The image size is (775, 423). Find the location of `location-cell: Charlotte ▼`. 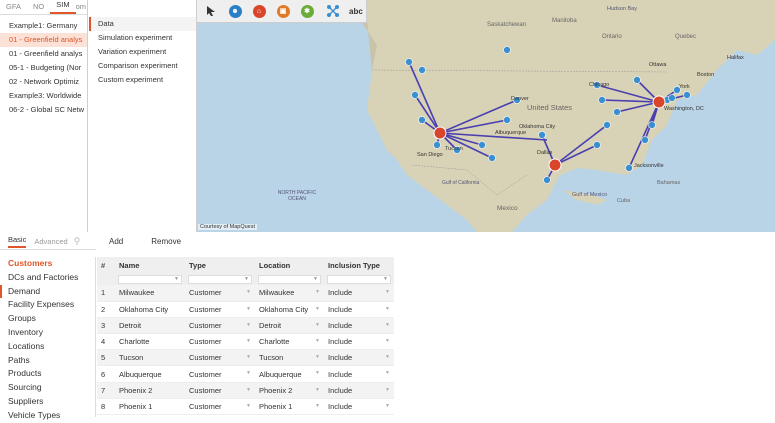

location-cell: Charlotte ▼ is located at coordinates (289, 342).